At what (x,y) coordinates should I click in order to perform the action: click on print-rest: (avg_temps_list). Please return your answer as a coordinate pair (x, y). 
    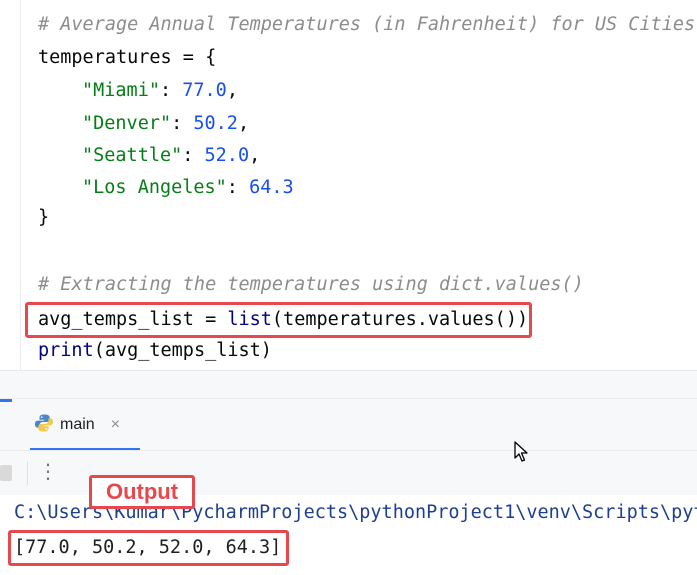
    Looking at the image, I should click on (182, 350).